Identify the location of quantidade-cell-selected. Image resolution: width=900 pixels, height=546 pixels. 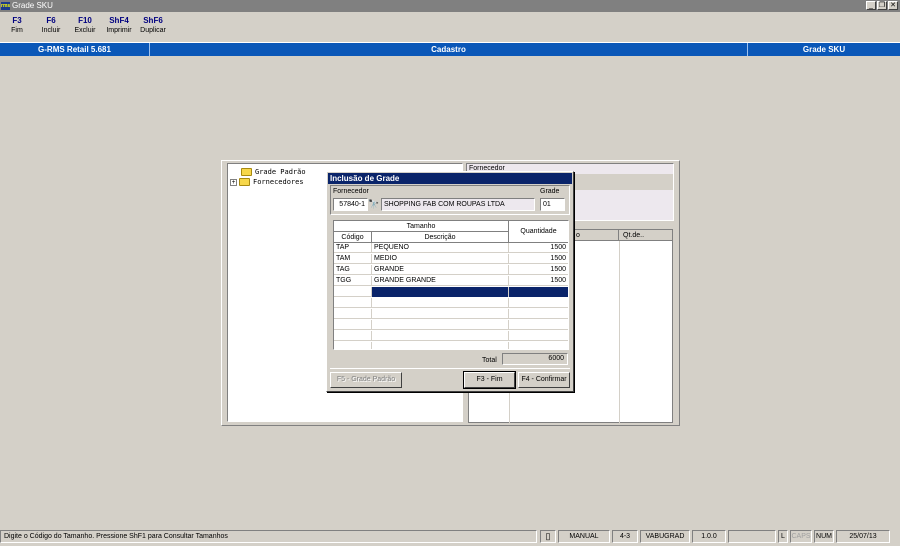
(538, 292).